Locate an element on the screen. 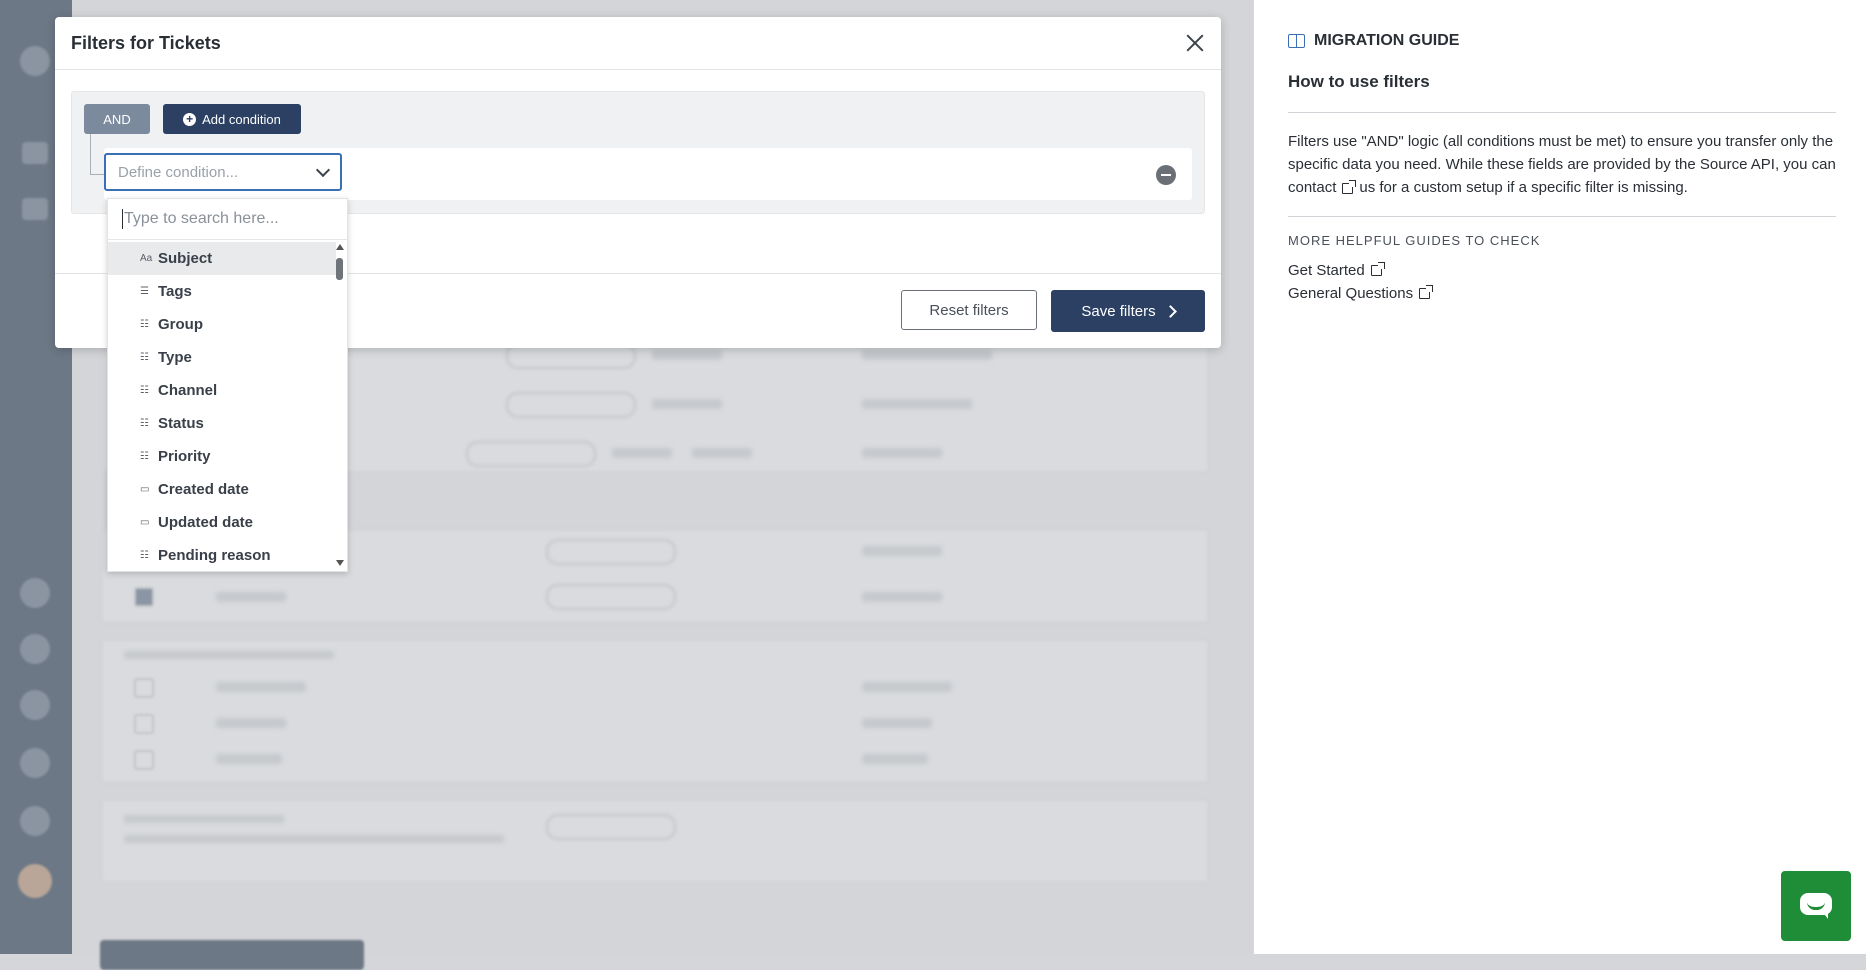 Image resolution: width=1866 pixels, height=970 pixels. scroll-down-arrow-icon is located at coordinates (340, 563).